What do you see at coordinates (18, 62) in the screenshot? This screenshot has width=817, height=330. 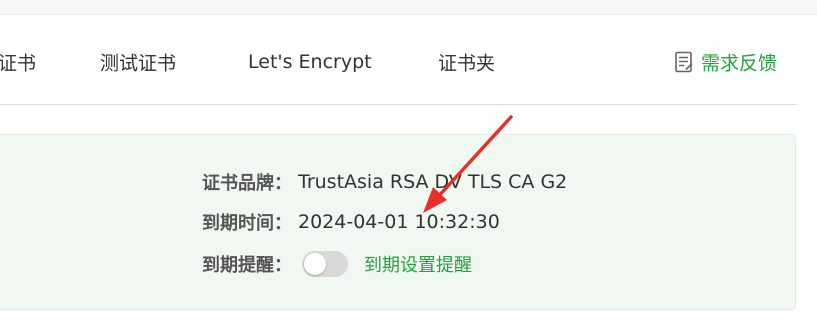 I see `tab-certificate: 证书` at bounding box center [18, 62].